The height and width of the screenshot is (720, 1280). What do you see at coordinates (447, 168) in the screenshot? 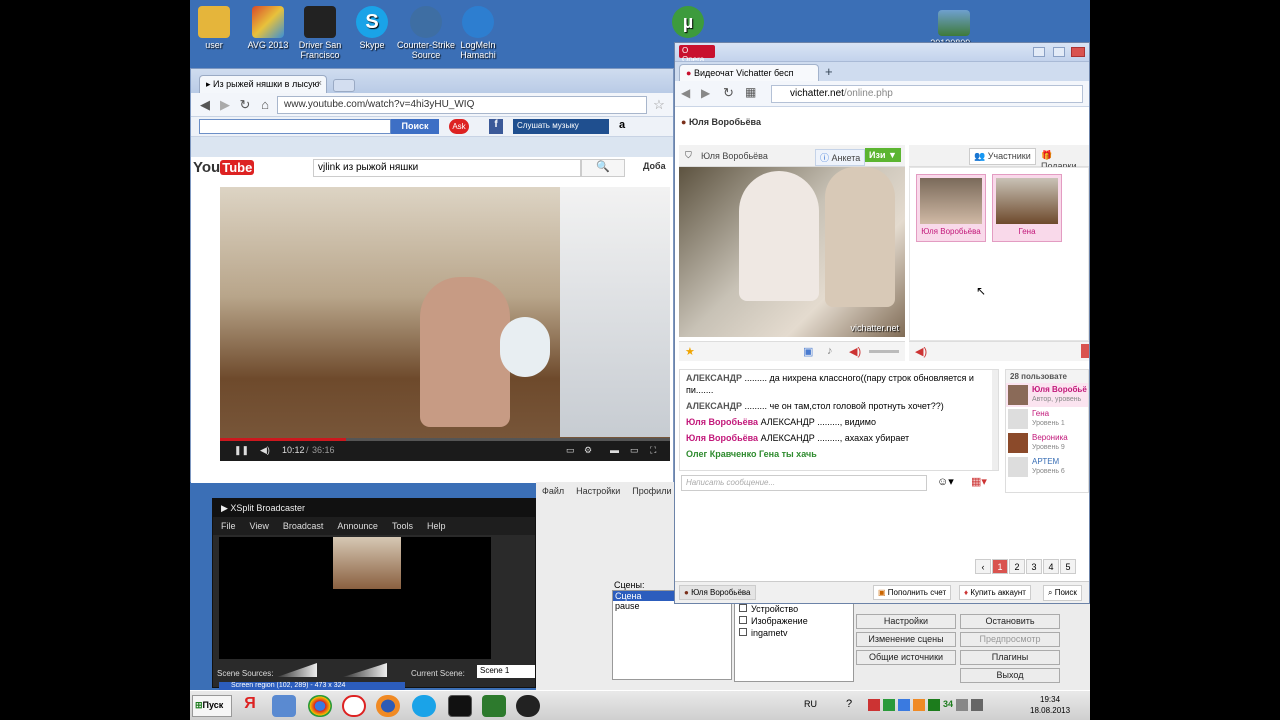
I see `youtube-search-input: vjlink из рыжой няшки` at bounding box center [447, 168].